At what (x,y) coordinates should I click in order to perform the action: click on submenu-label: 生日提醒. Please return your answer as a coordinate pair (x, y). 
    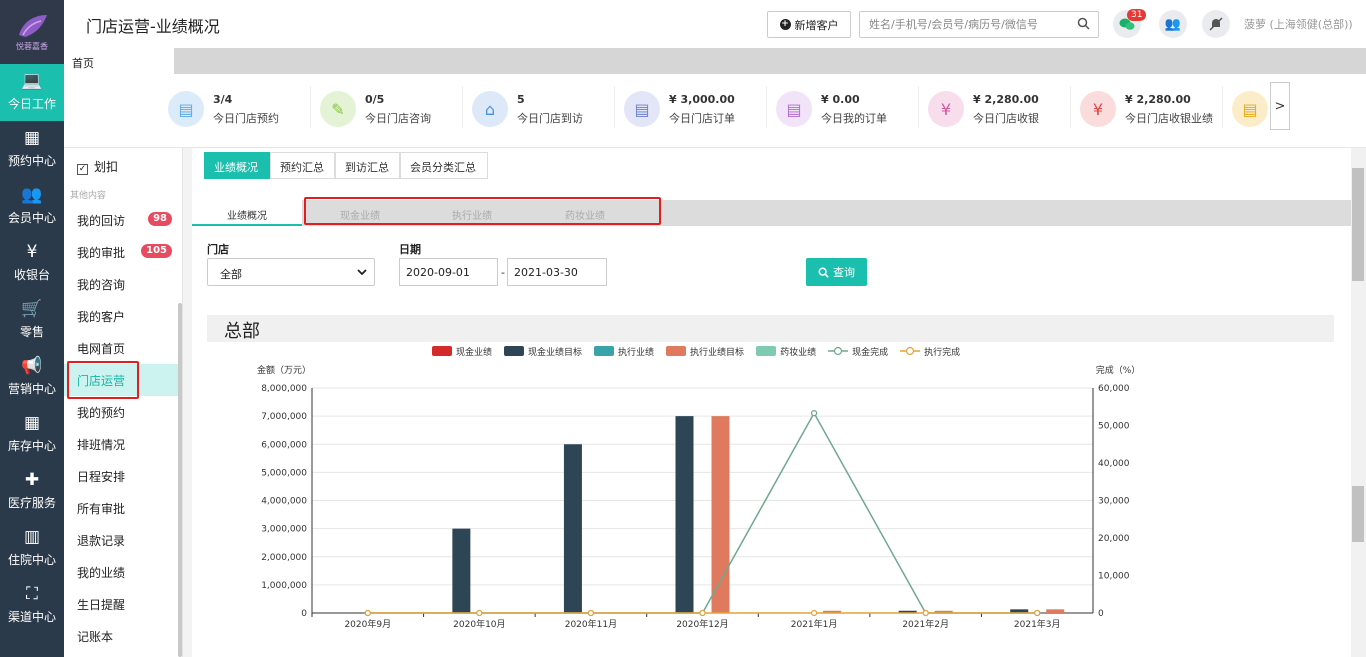
    Looking at the image, I should click on (101, 605).